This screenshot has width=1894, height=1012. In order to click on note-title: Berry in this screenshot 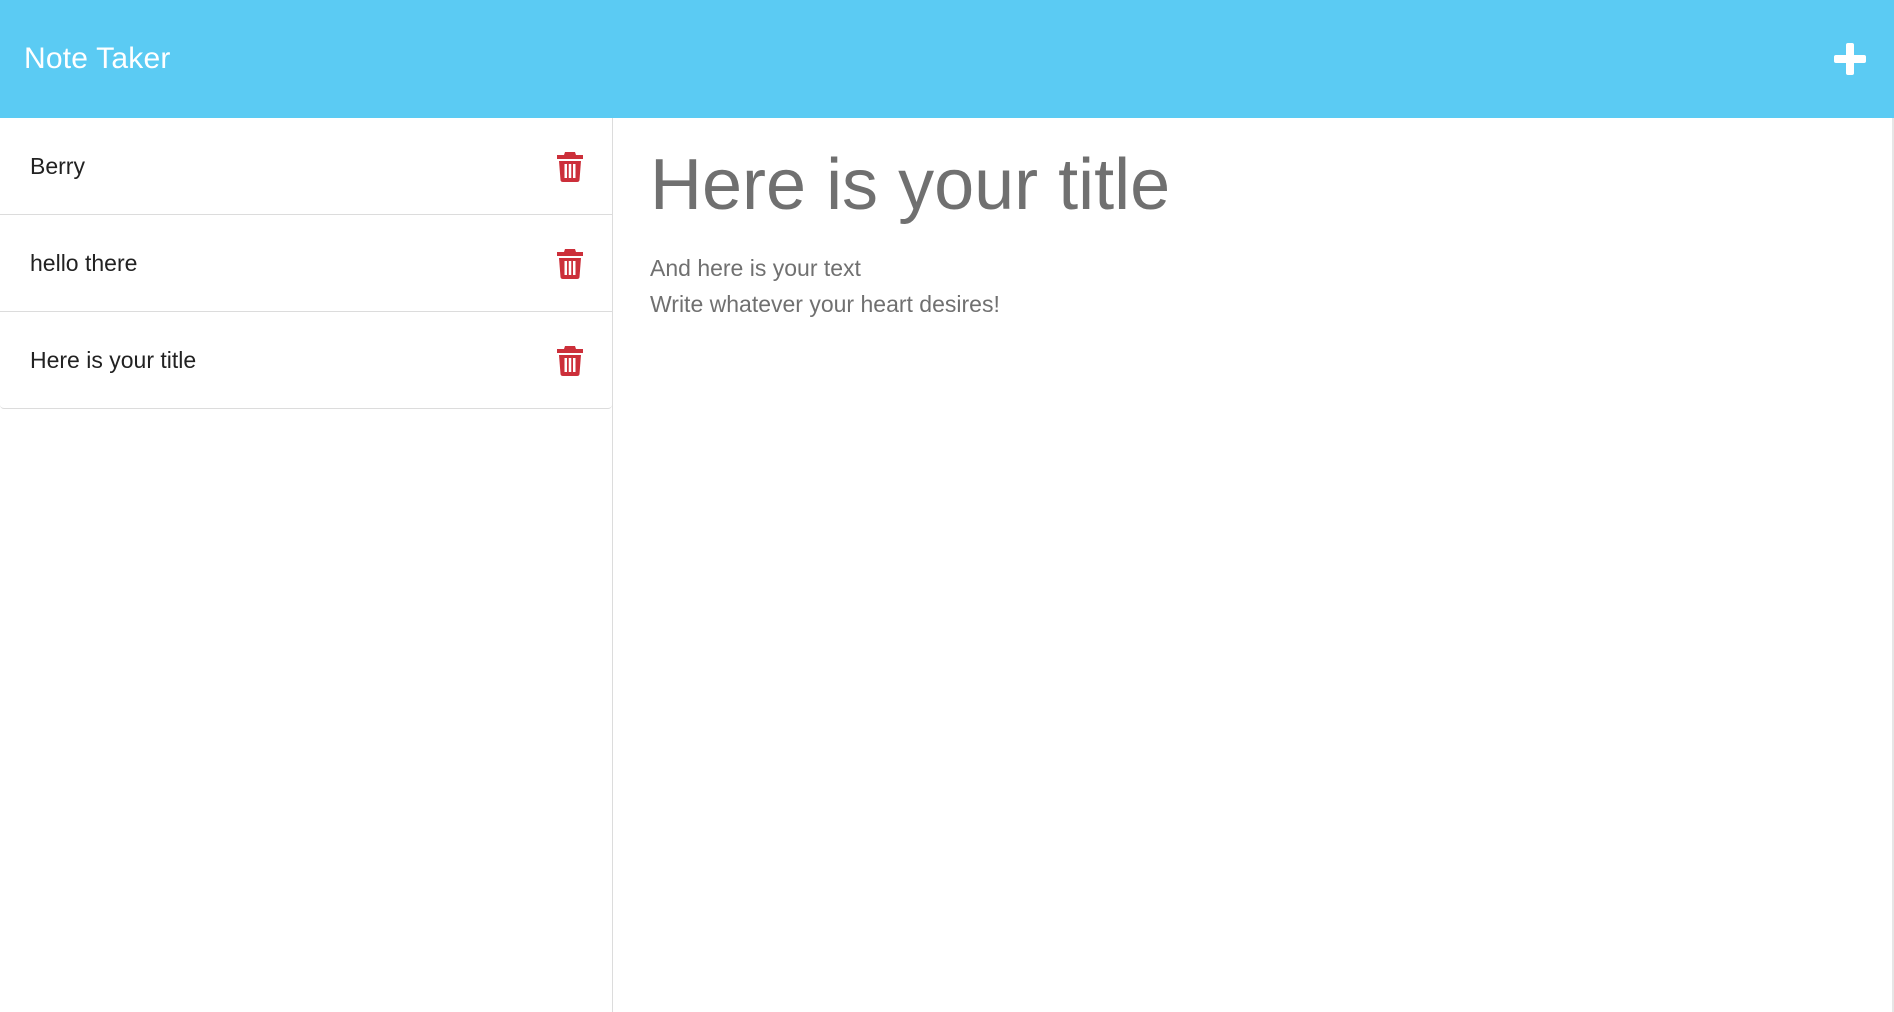, I will do `click(57, 166)`.